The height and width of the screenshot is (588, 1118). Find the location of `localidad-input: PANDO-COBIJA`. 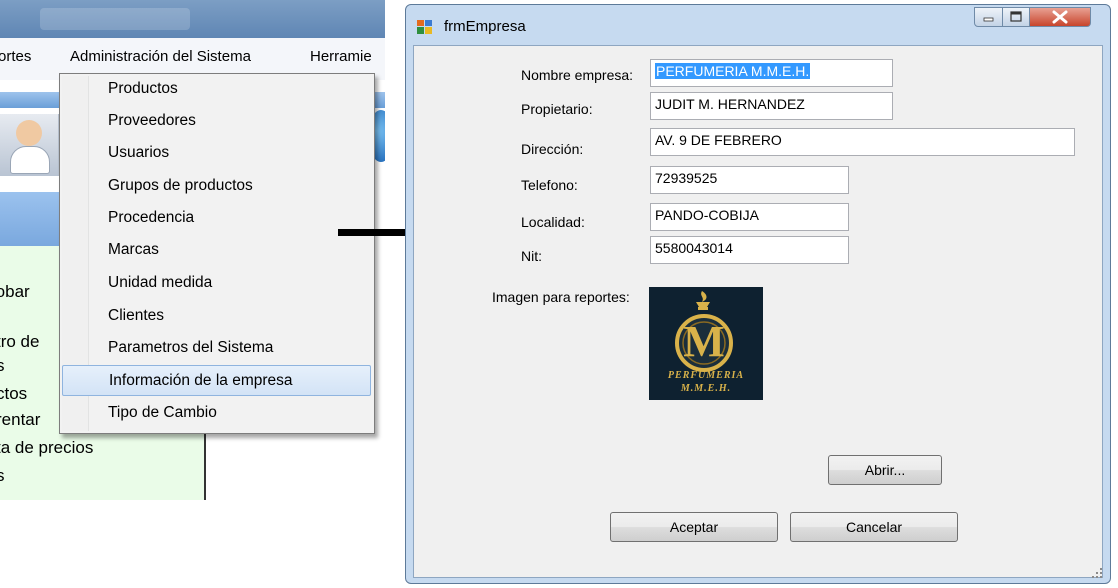

localidad-input: PANDO-COBIJA is located at coordinates (749, 217).